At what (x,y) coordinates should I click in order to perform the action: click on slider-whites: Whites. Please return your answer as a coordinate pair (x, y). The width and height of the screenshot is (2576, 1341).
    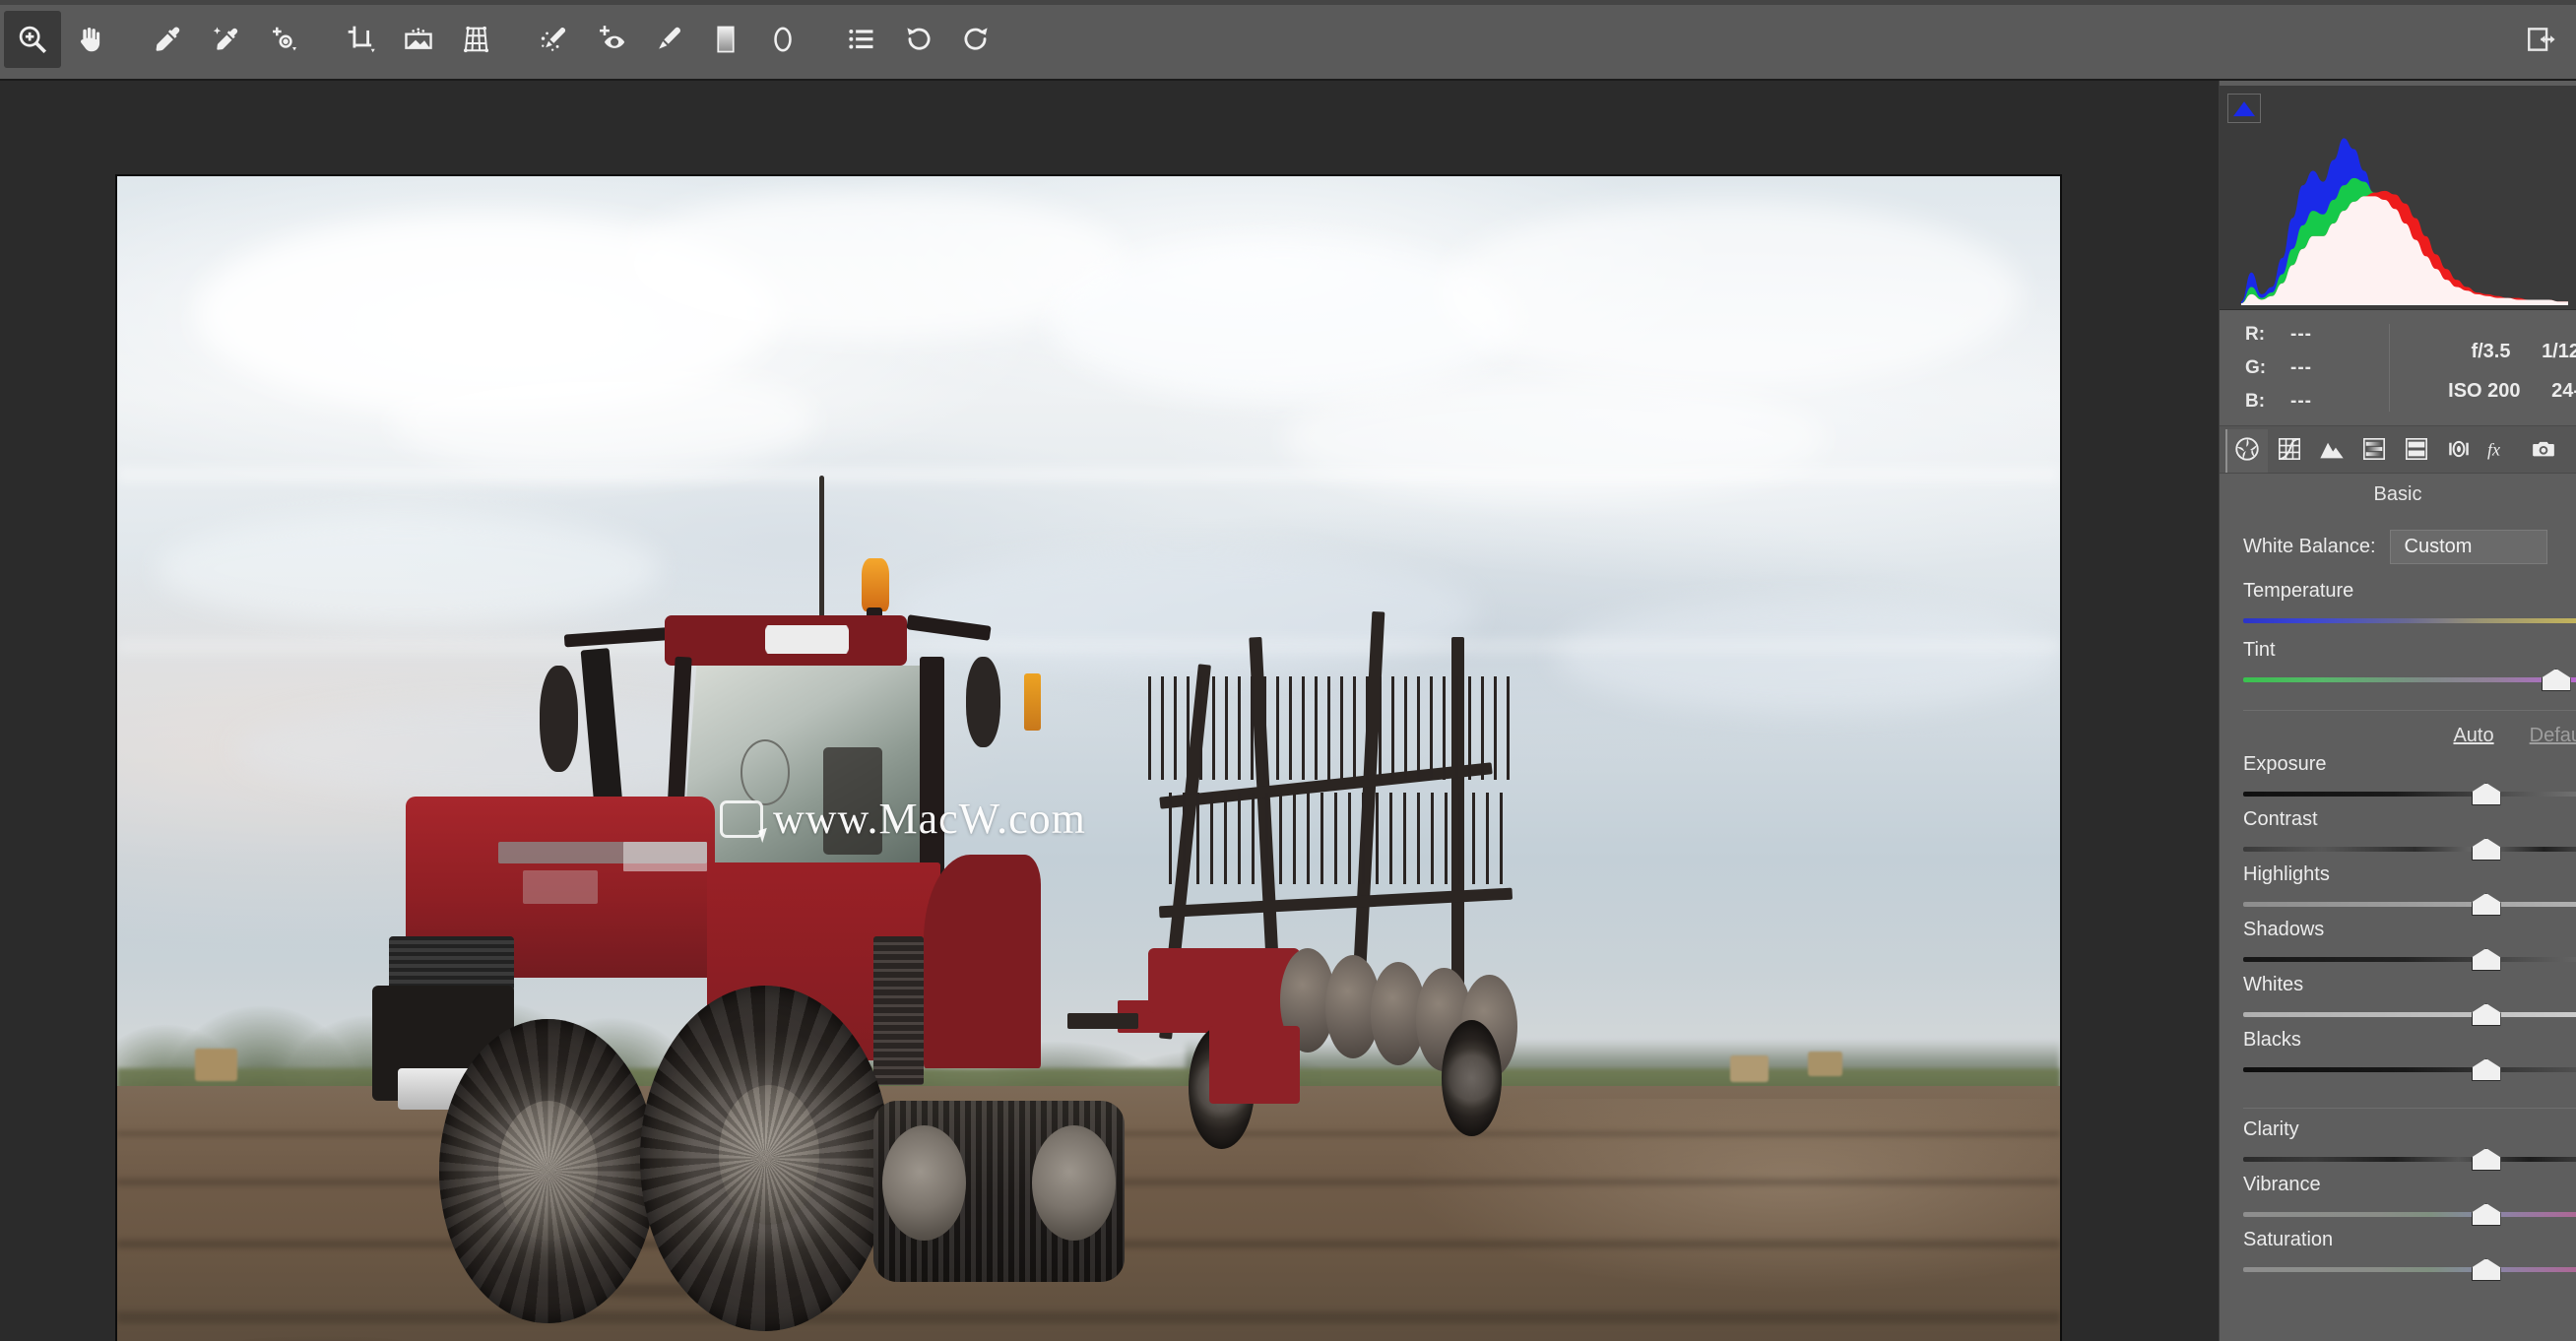
    Looking at the image, I should click on (2398, 1000).